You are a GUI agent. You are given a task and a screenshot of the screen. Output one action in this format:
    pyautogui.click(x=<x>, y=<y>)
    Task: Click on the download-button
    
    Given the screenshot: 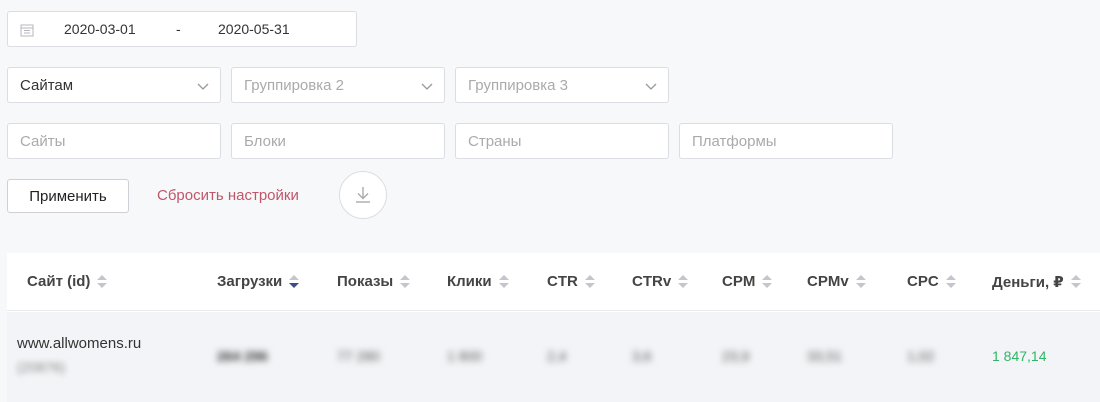 What is the action you would take?
    pyautogui.click(x=363, y=195)
    